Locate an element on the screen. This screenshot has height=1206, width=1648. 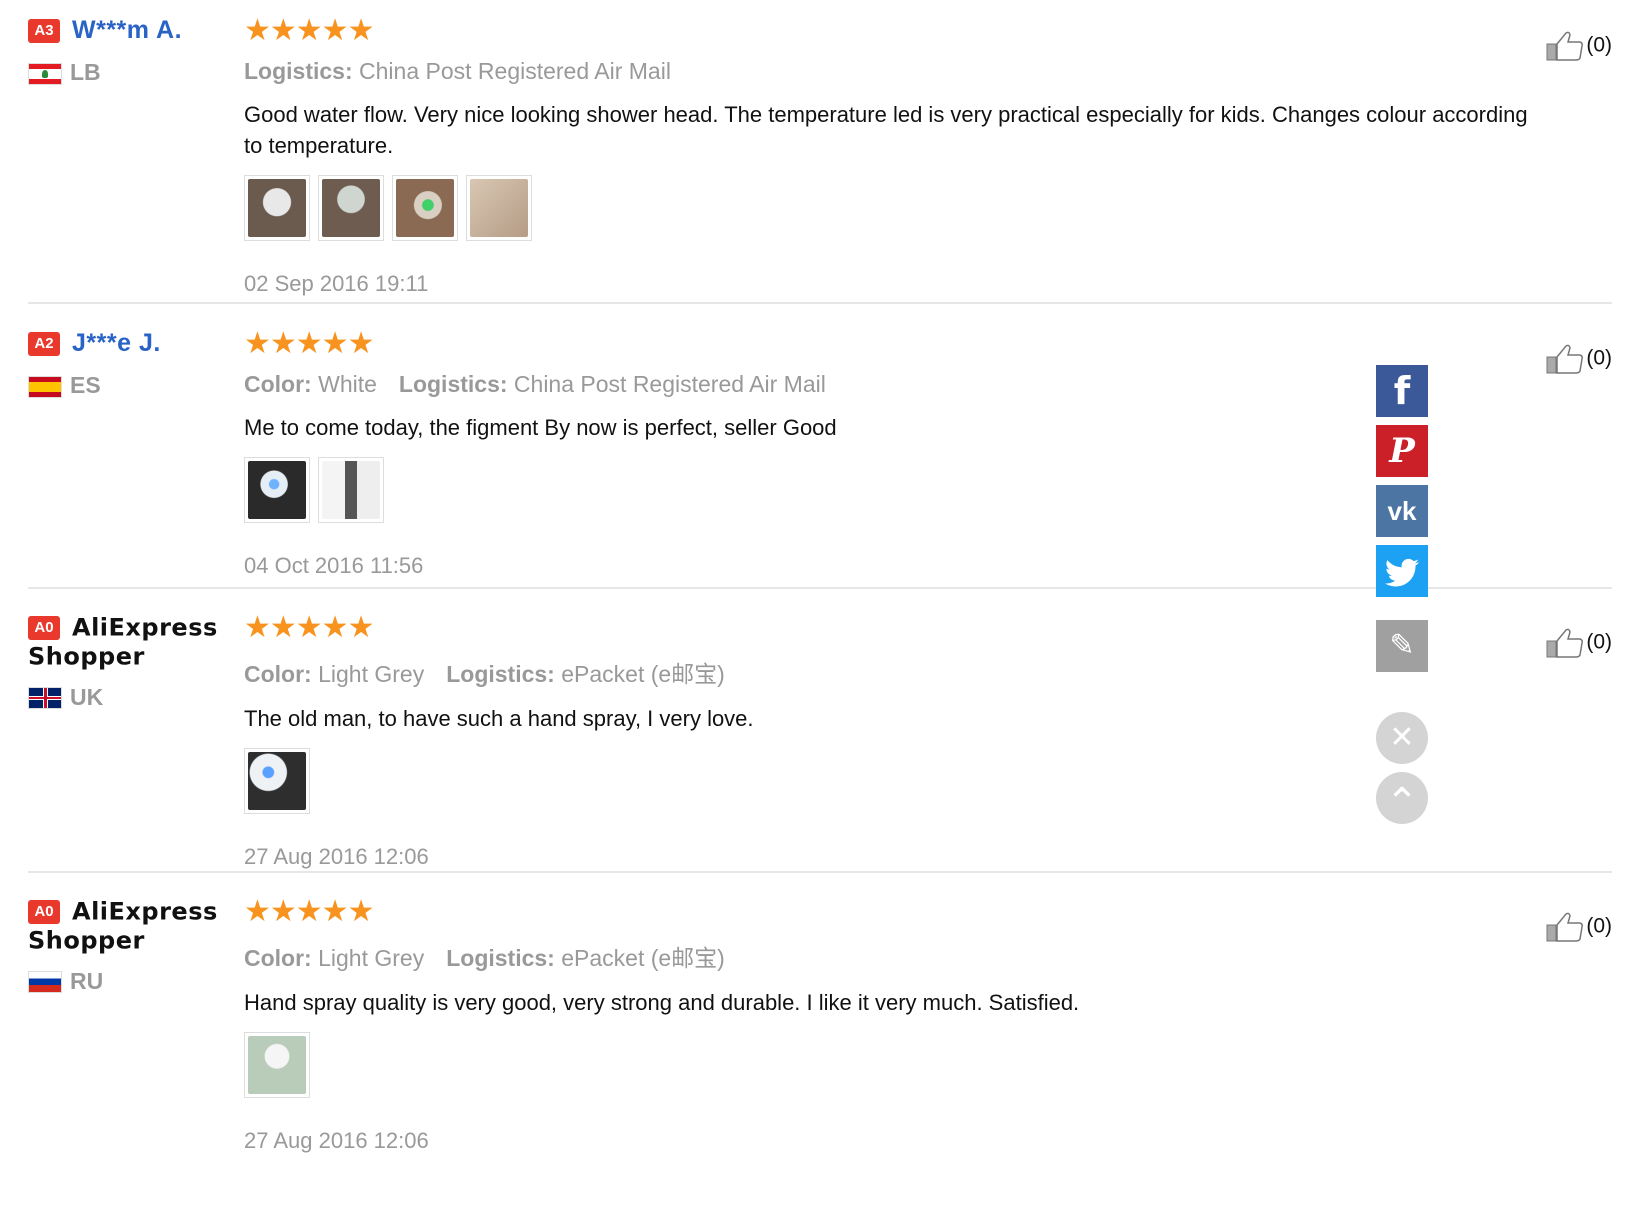
pinterest-icon: P is located at coordinates (1402, 451).